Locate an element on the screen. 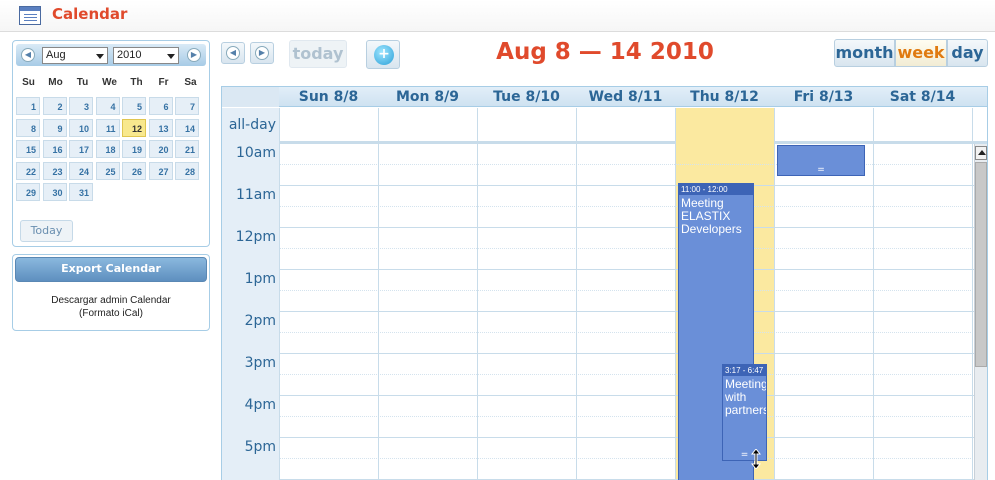  mini-day: 27 is located at coordinates (160, 170).